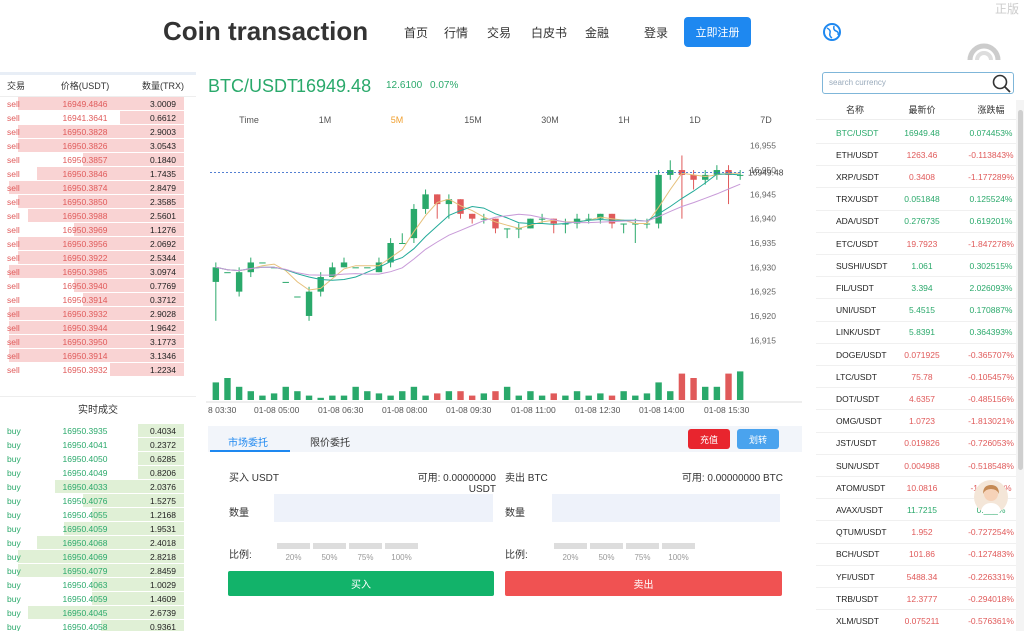 Image resolution: width=1024 pixels, height=631 pixels. Describe the element at coordinates (920, 399) in the screenshot. I see `market-row: DOT/USDT 4.6357 -0.485156%` at that location.